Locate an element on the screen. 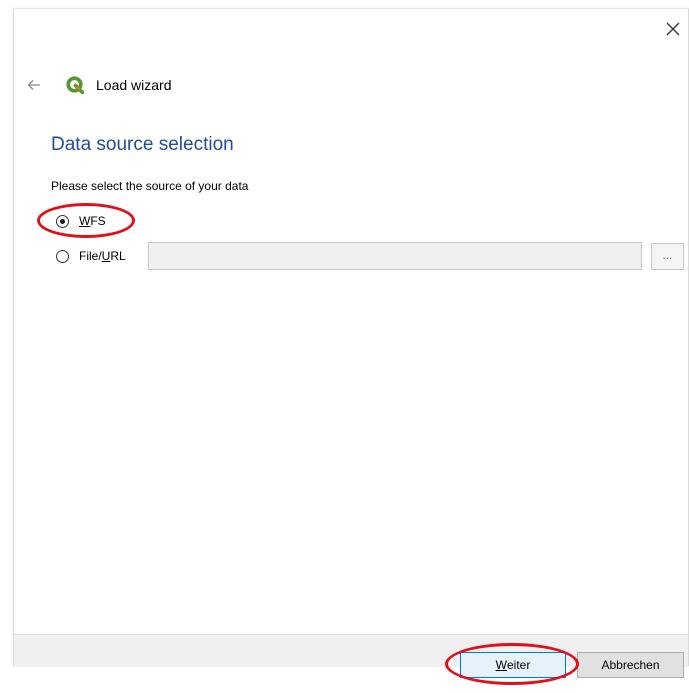 The width and height of the screenshot is (689, 693). page-title: Data source selection is located at coordinates (142, 144).